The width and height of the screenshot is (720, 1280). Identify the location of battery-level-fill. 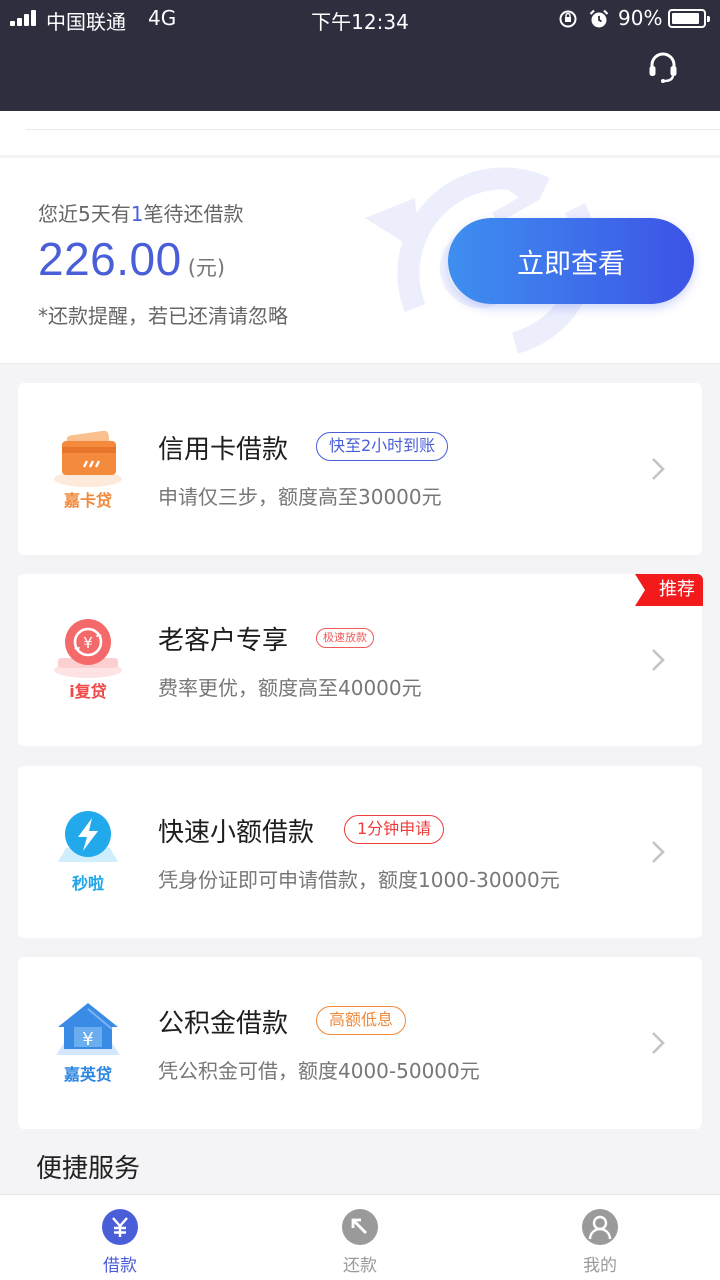
(685, 18).